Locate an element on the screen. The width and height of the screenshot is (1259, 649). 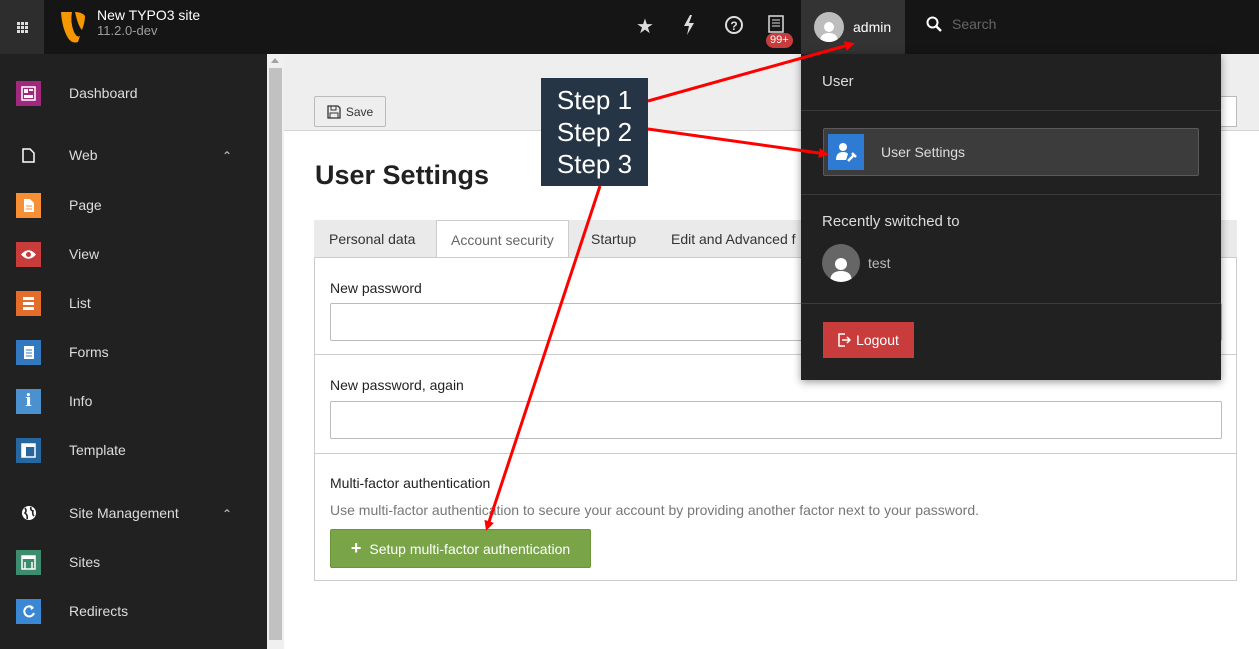
eye-icon is located at coordinates (28, 254).